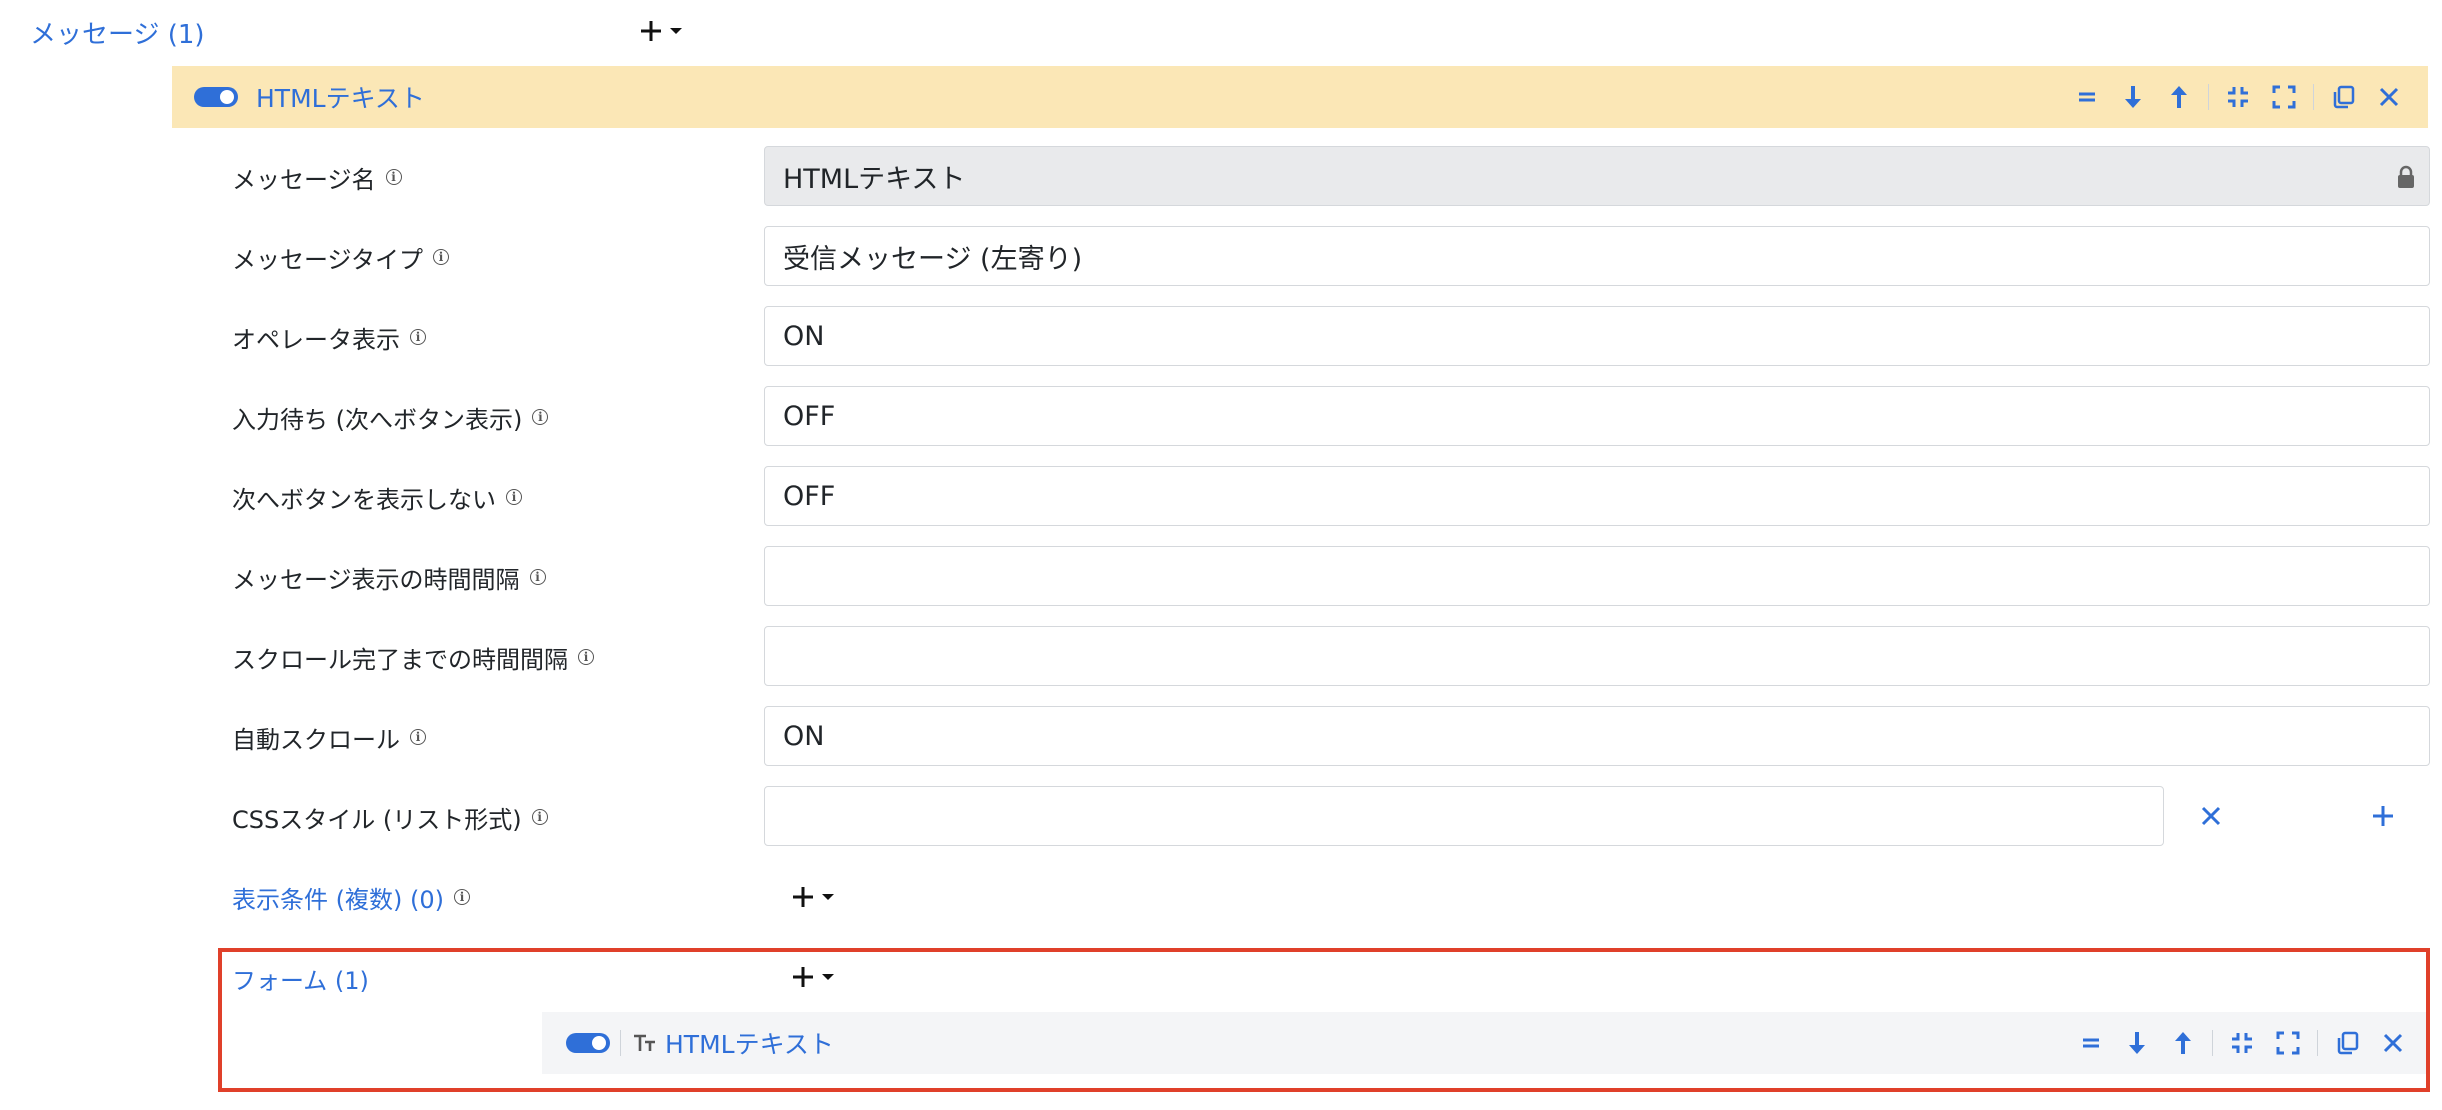 Image resolution: width=2442 pixels, height=1110 pixels. I want to click on css-remove-button, so click(2211, 816).